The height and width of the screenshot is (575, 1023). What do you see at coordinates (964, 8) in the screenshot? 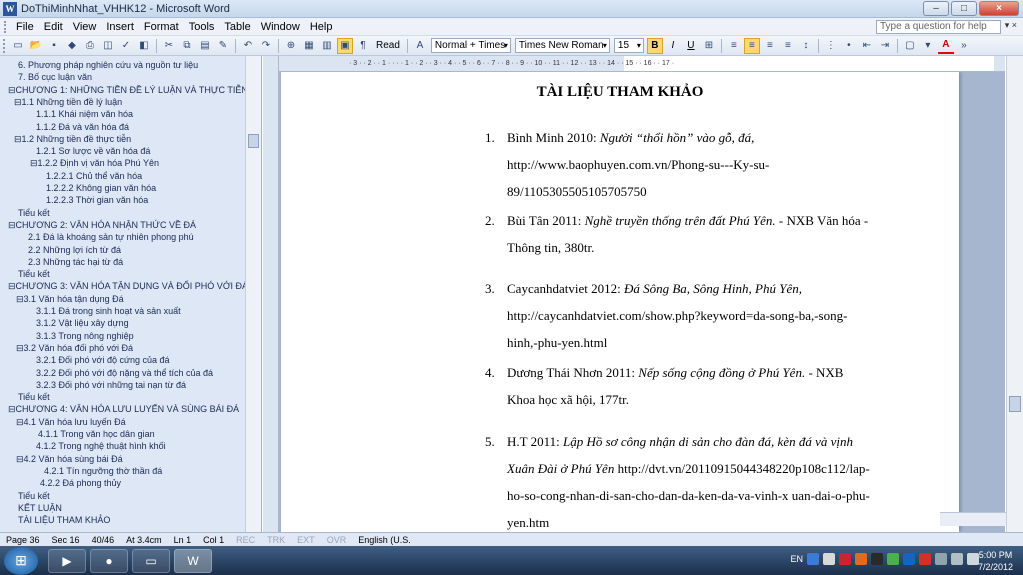
I see `maximize-button: □` at bounding box center [964, 8].